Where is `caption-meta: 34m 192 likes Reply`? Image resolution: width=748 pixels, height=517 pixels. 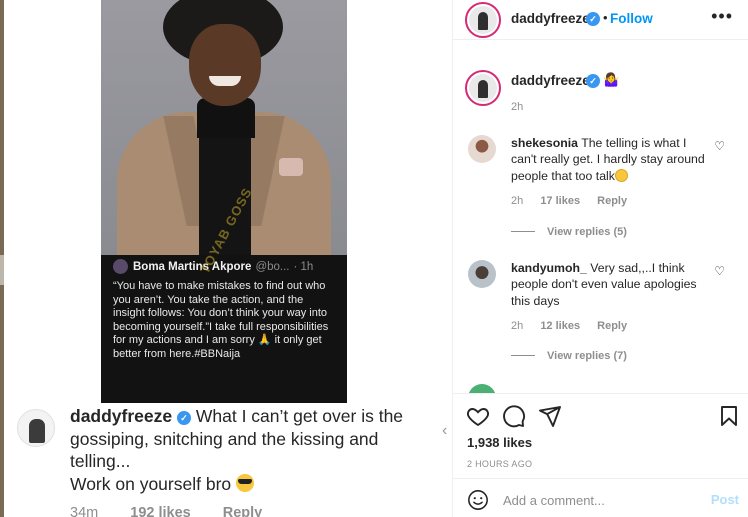 caption-meta: 34m 192 likes Reply is located at coordinates (180, 511).